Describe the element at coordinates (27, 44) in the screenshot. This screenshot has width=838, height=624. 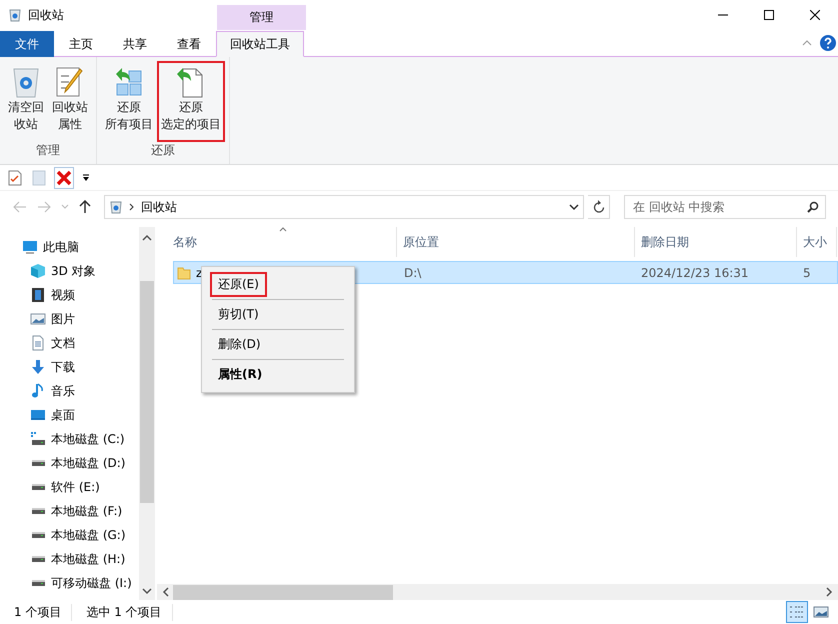
I see `ribbon-tab: 文件` at that location.